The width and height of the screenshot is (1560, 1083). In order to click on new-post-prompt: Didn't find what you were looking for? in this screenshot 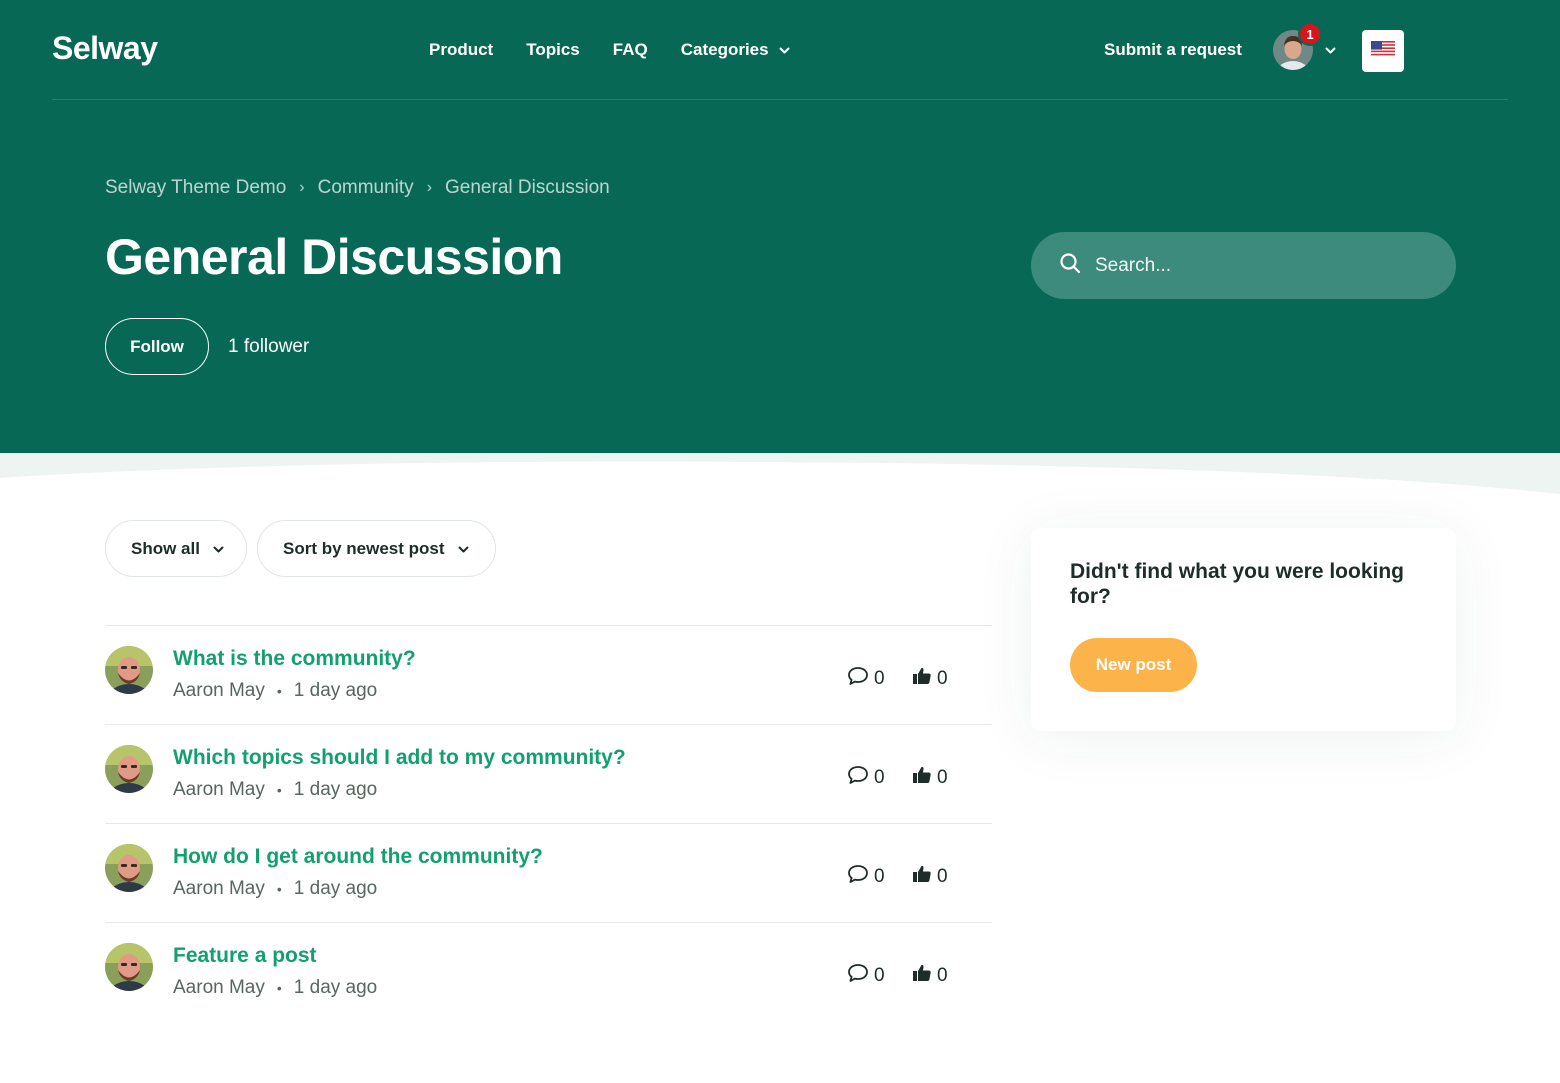, I will do `click(1237, 584)`.